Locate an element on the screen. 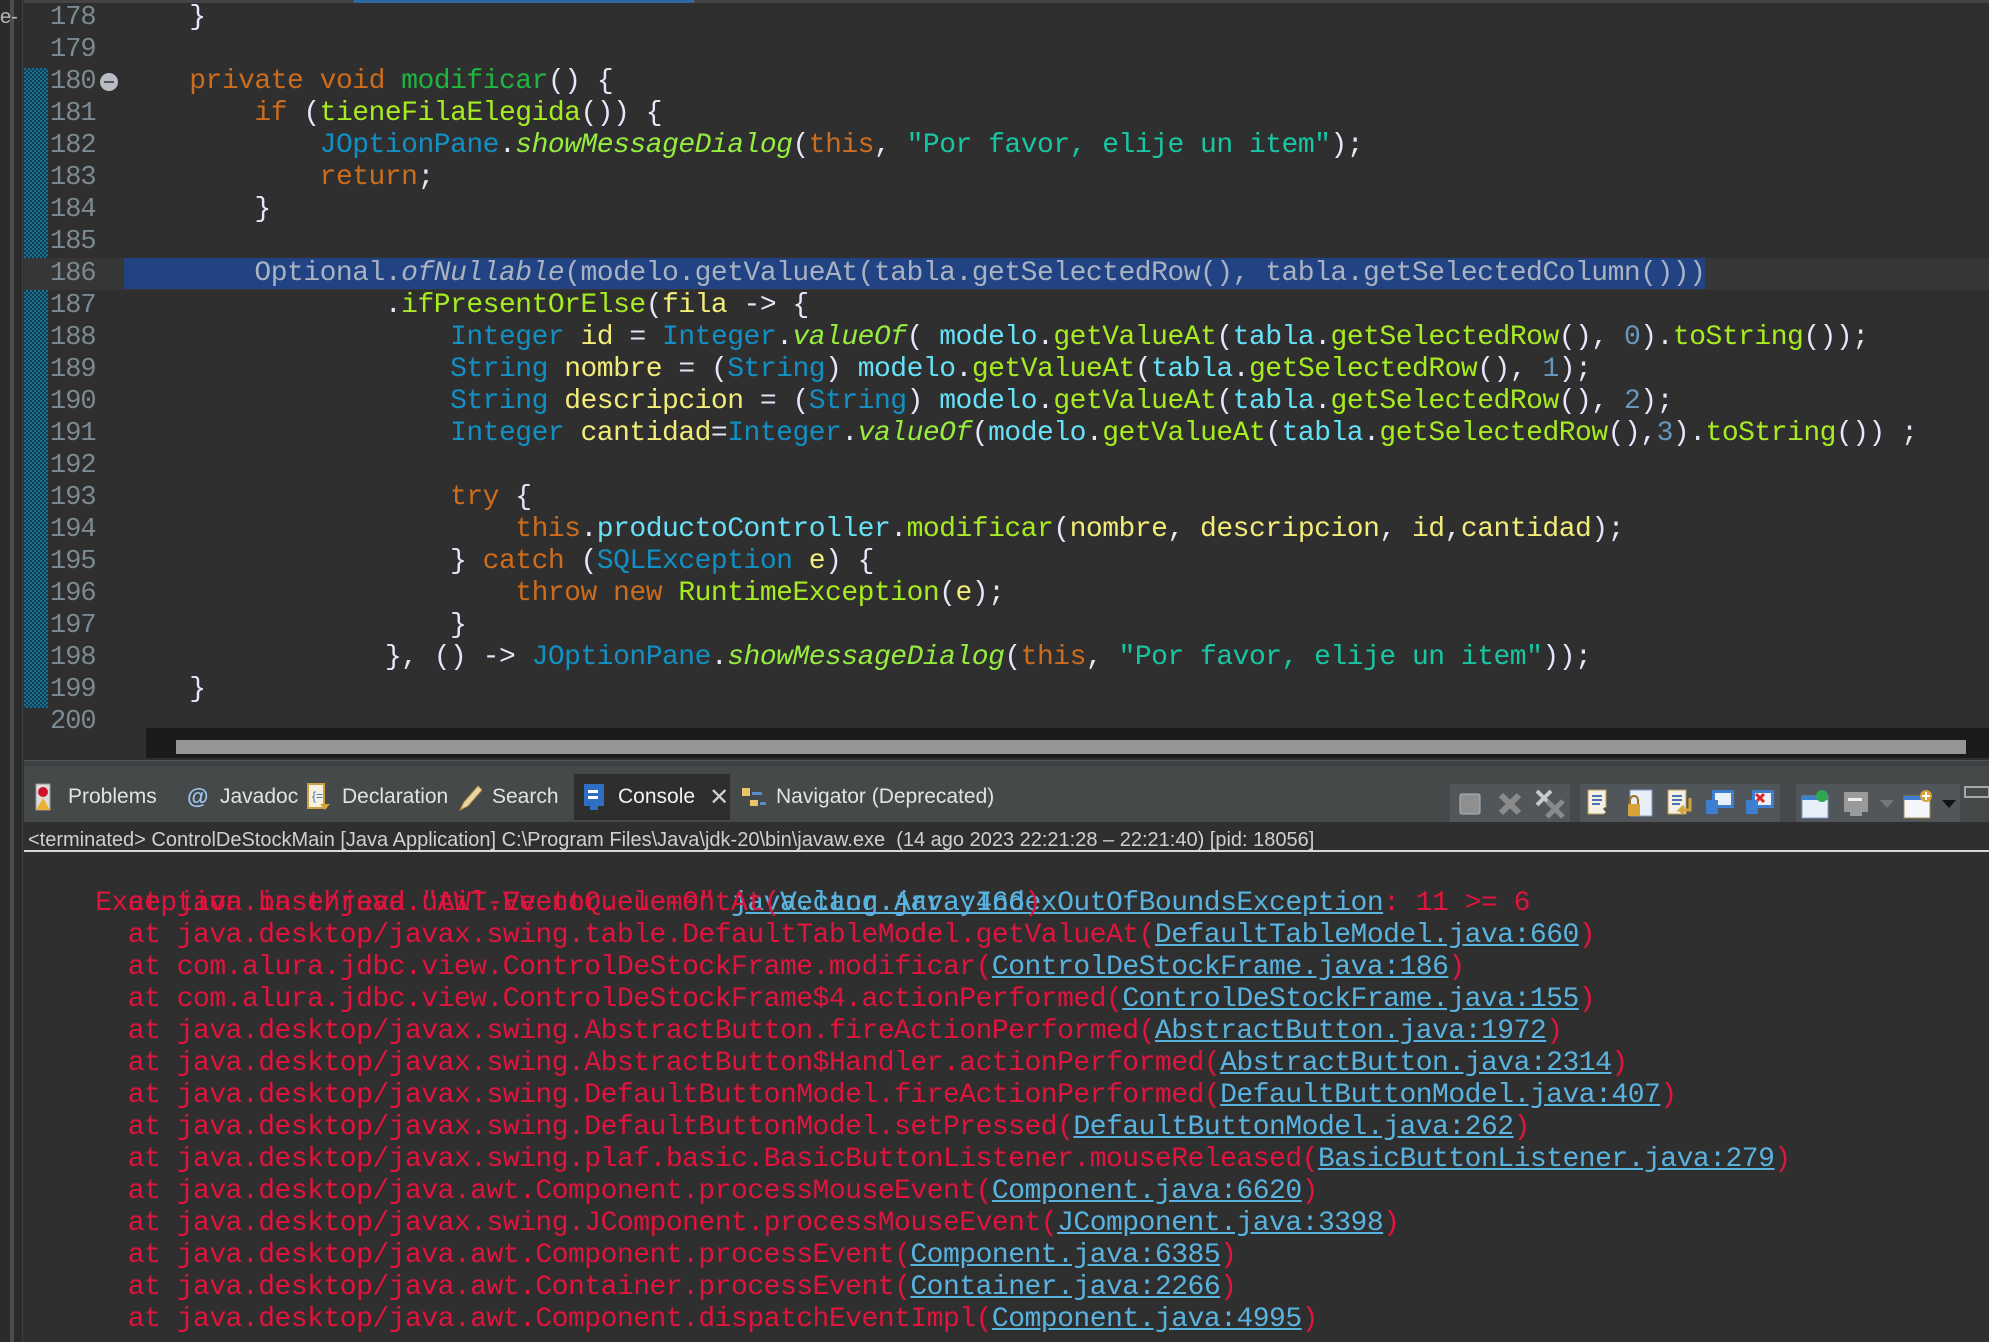  fold-collapse-icon is located at coordinates (109, 82).